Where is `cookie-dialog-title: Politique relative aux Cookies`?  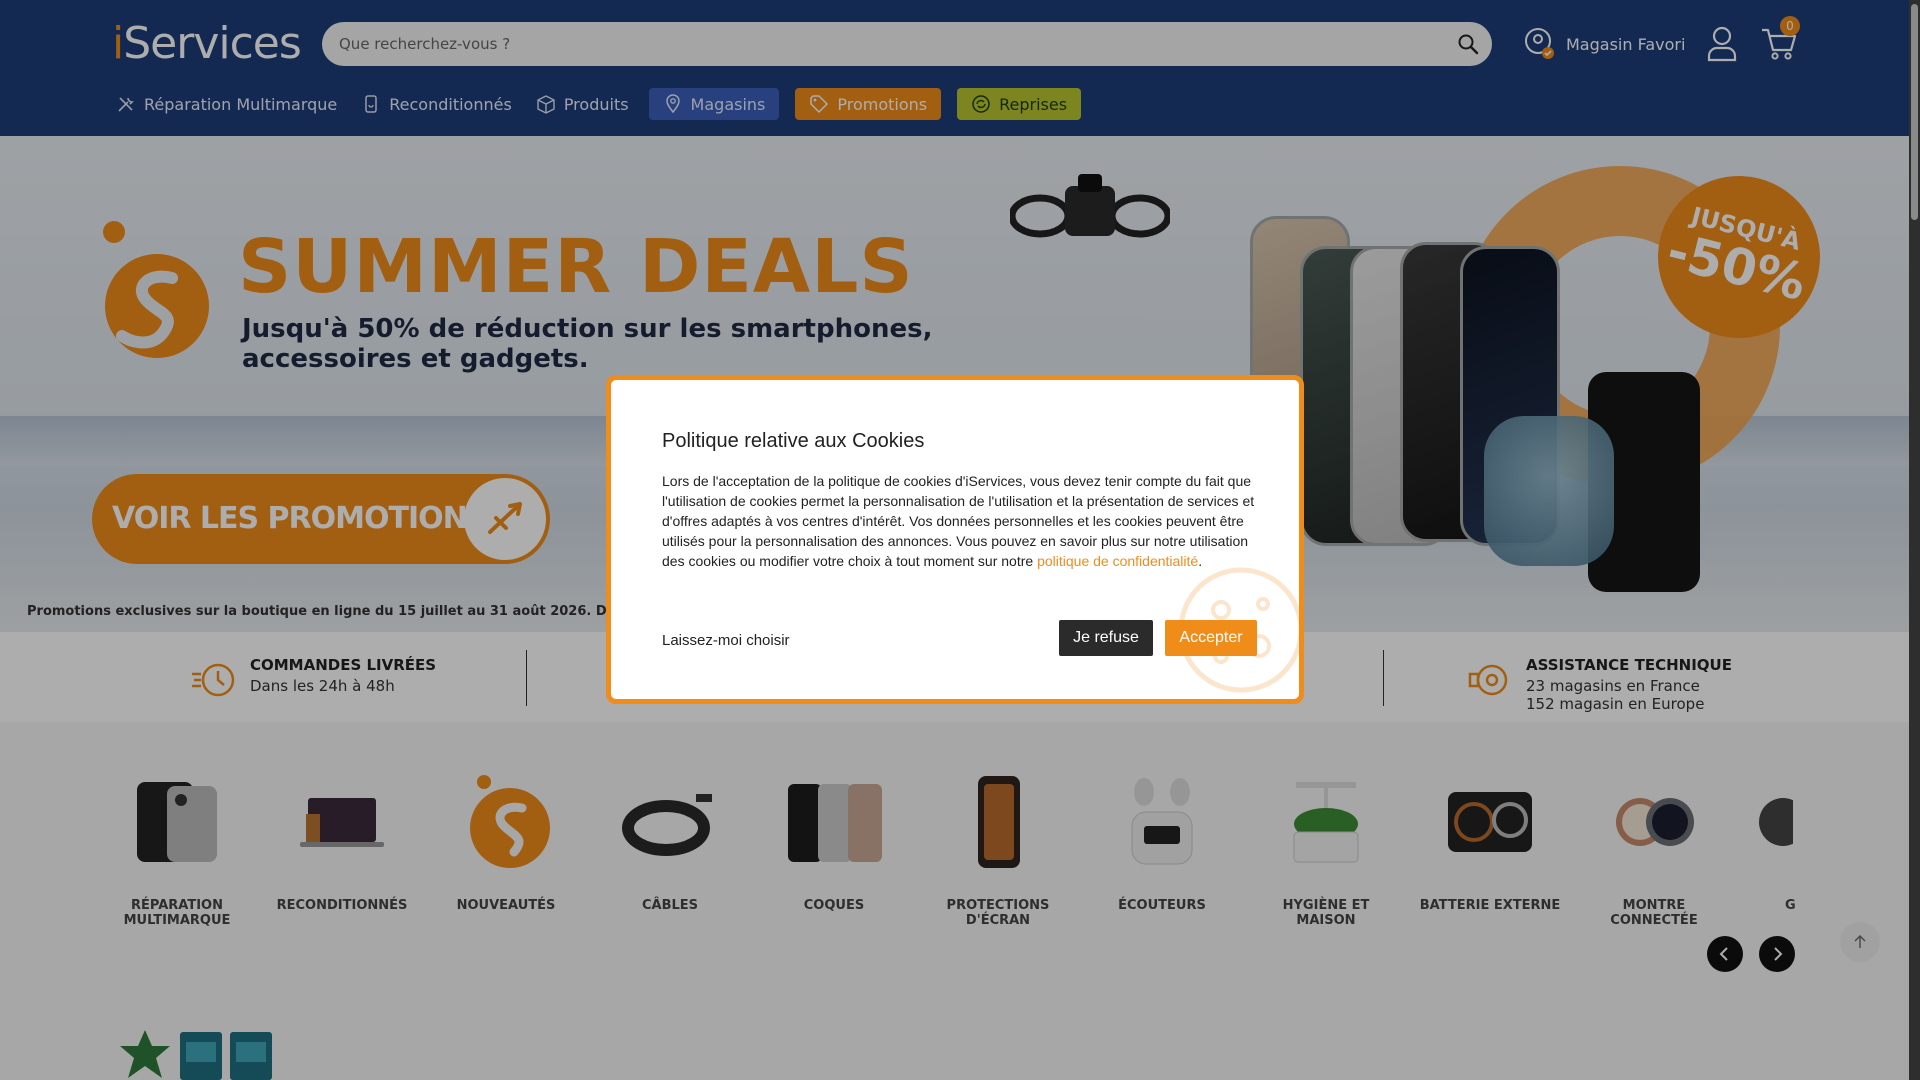 cookie-dialog-title: Politique relative aux Cookies is located at coordinates (793, 441).